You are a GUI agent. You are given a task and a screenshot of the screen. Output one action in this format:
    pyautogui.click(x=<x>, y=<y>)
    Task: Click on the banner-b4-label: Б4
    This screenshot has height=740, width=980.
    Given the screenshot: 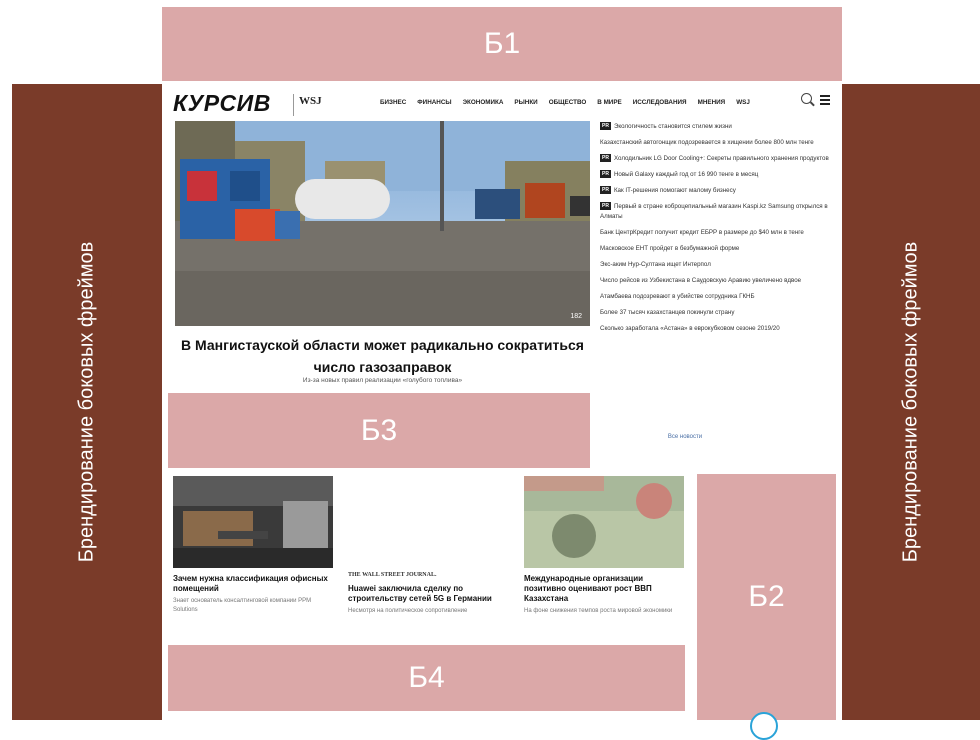 What is the action you would take?
    pyautogui.click(x=426, y=677)
    